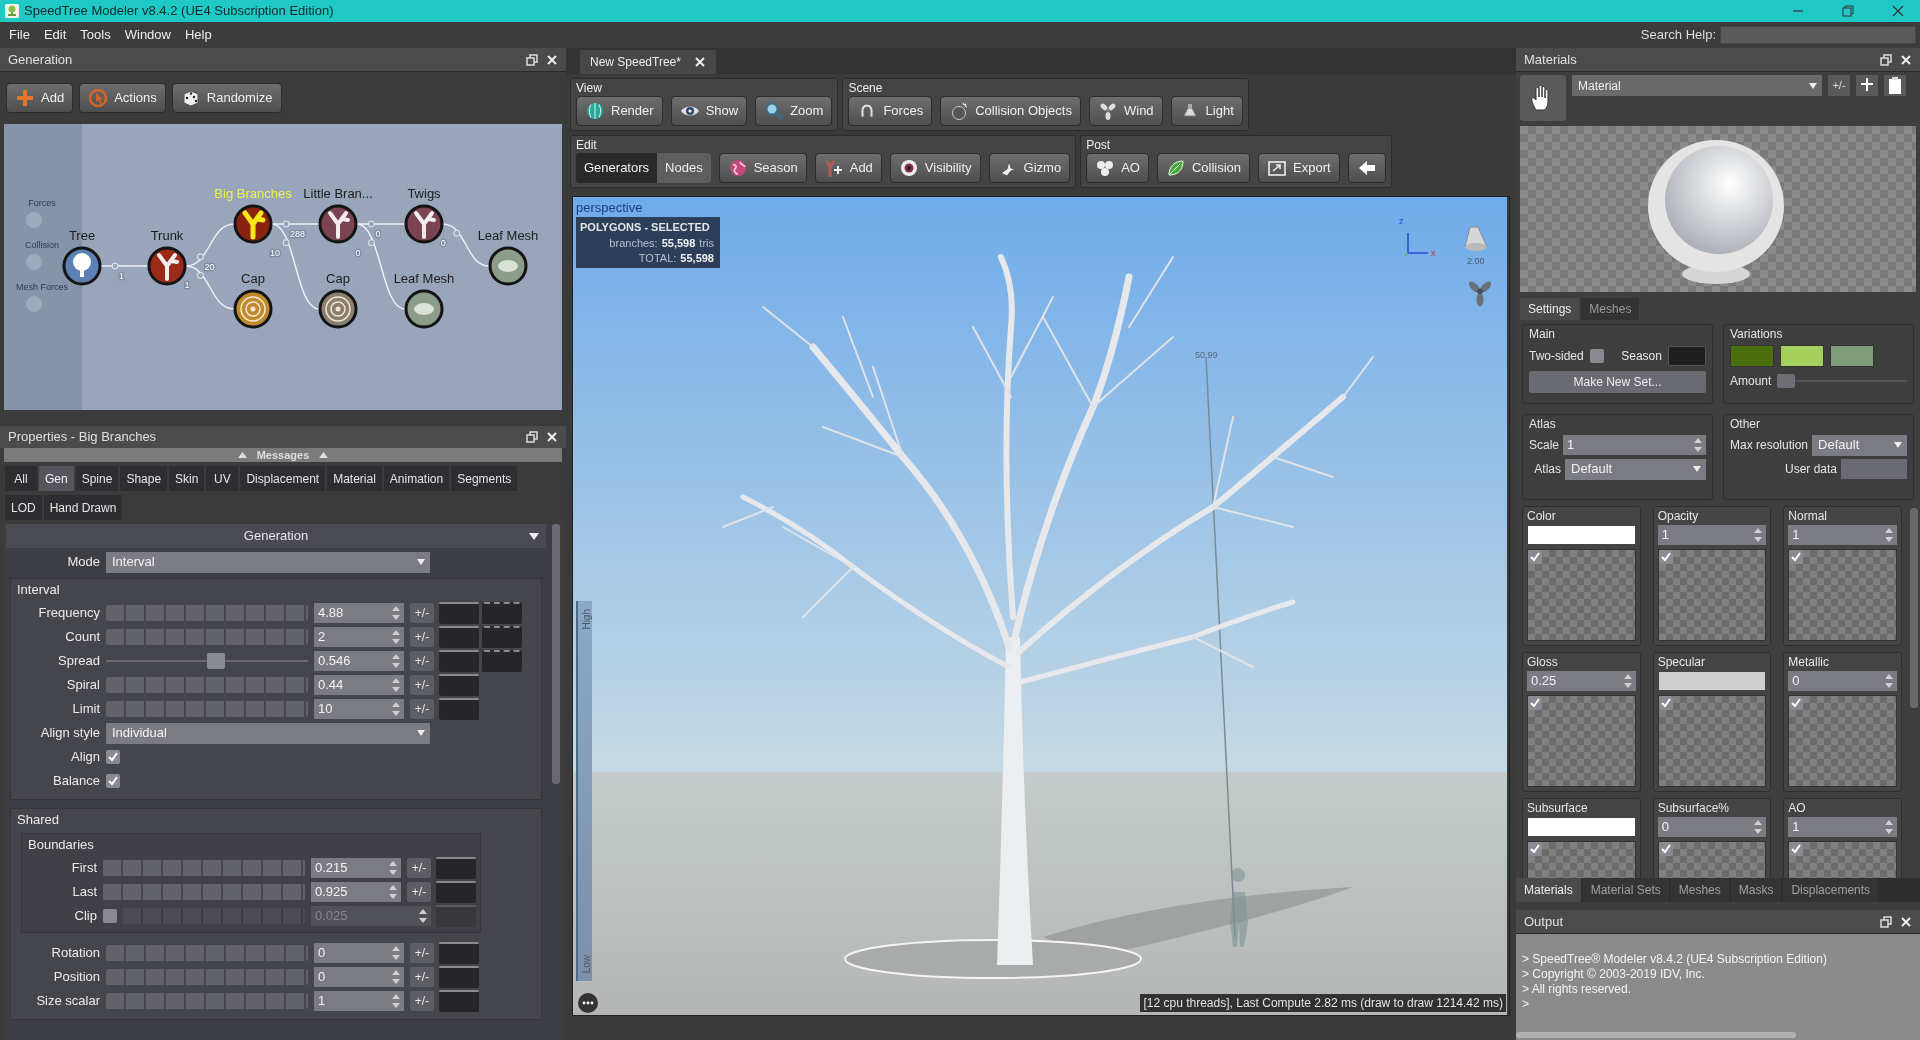 The height and width of the screenshot is (1040, 1920). Describe the element at coordinates (216, 661) in the screenshot. I see `slider-thumb` at that location.